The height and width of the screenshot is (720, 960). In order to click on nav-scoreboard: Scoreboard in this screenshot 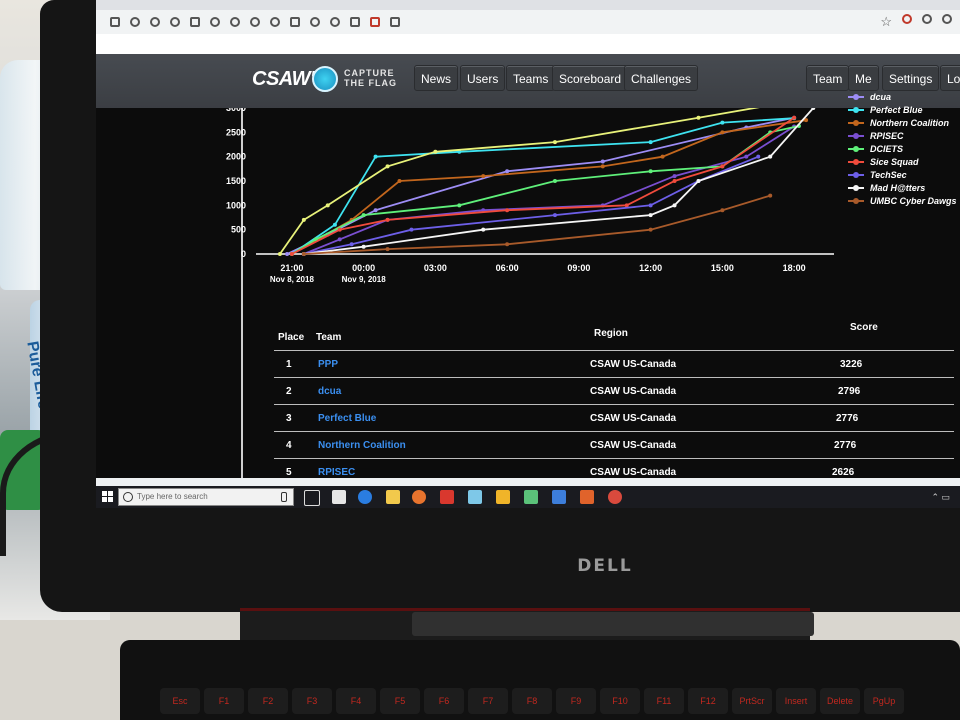, I will do `click(590, 78)`.